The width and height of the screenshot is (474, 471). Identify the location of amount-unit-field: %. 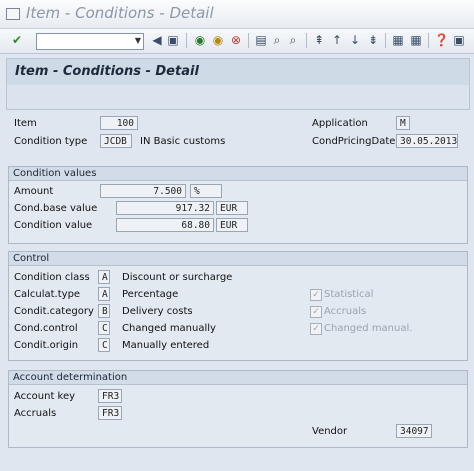
(206, 191).